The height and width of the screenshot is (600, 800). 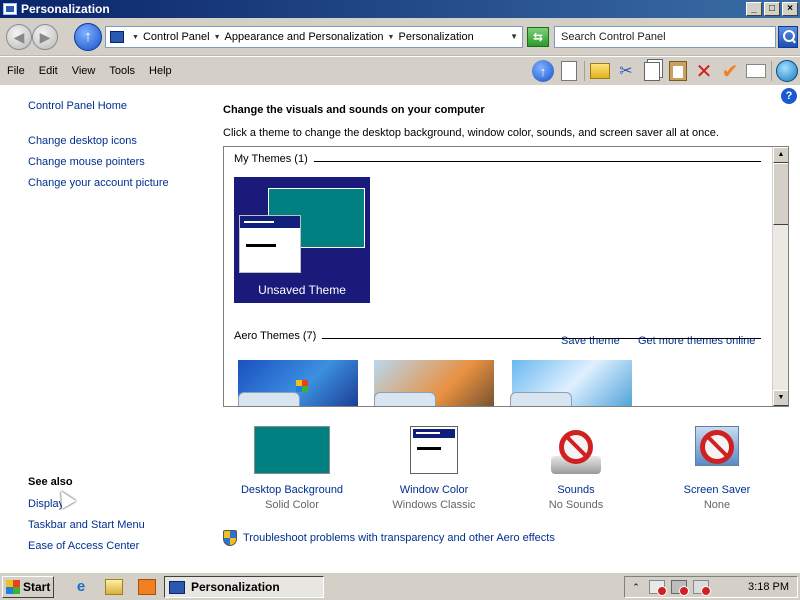 I want to click on get-more-themes-link: Get more themes online, so click(x=696, y=341).